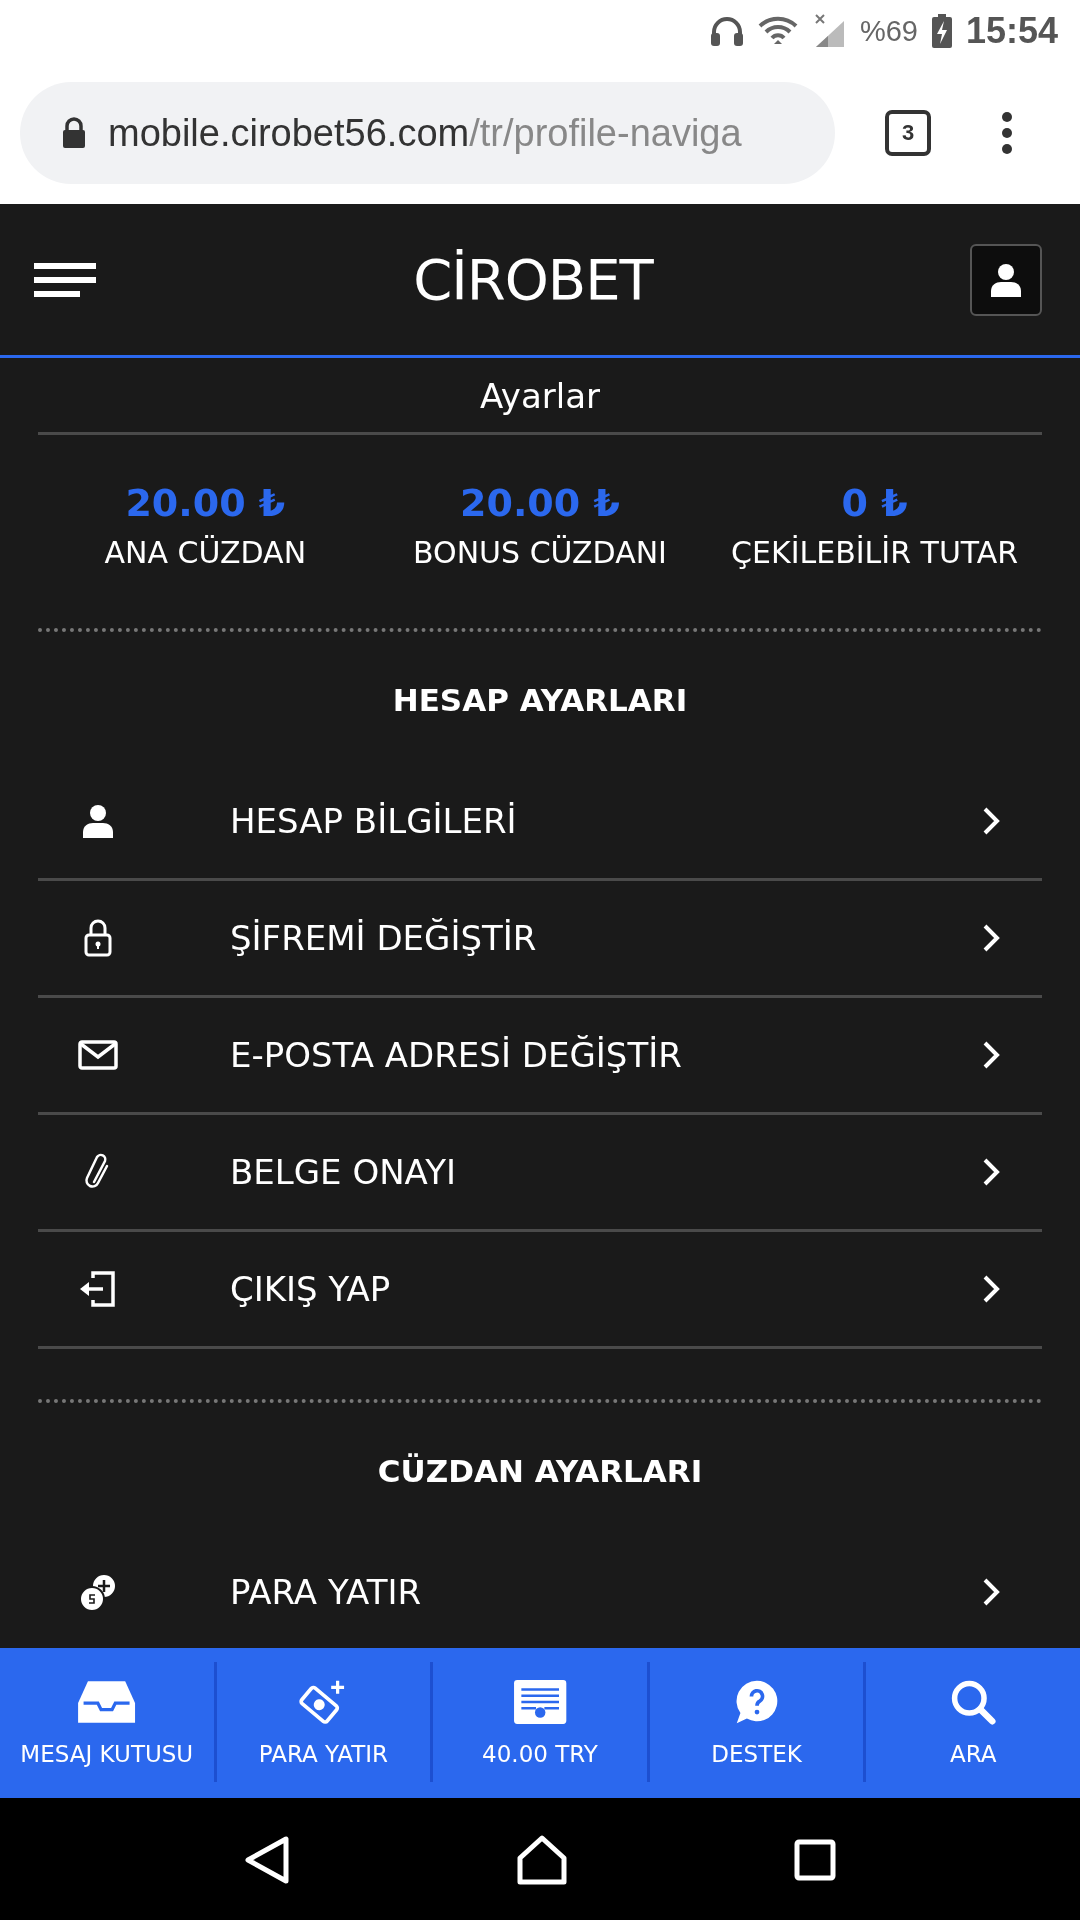 Image resolution: width=1080 pixels, height=1920 pixels. I want to click on wallet-label: ÇEKİLEBİLİR TUTAR, so click(875, 552).